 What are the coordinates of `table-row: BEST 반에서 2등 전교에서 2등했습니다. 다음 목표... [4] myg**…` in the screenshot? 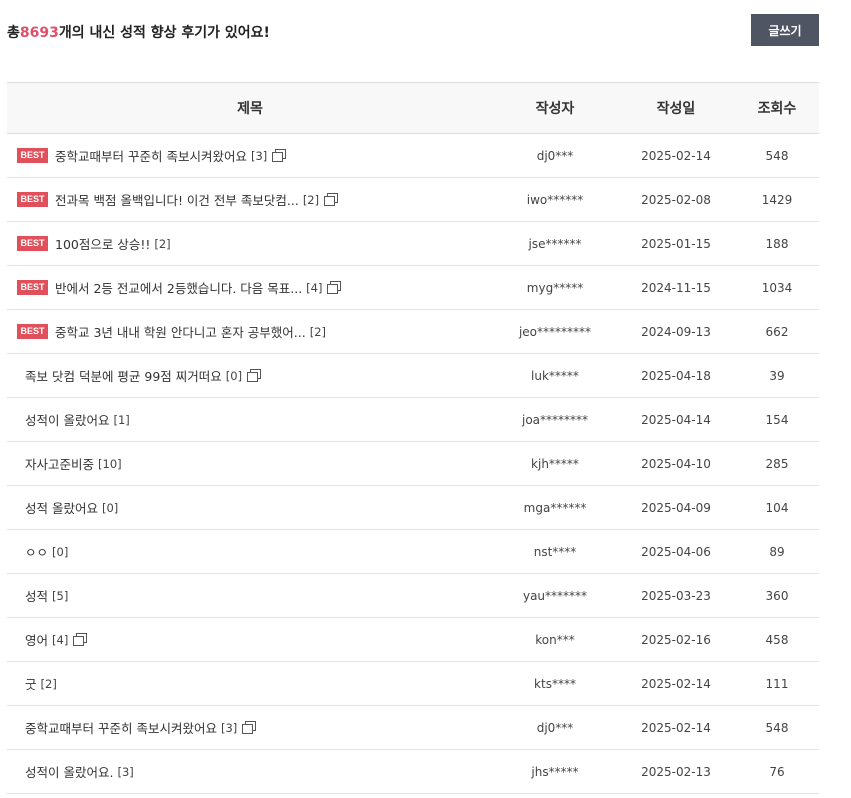 It's located at (413, 287).